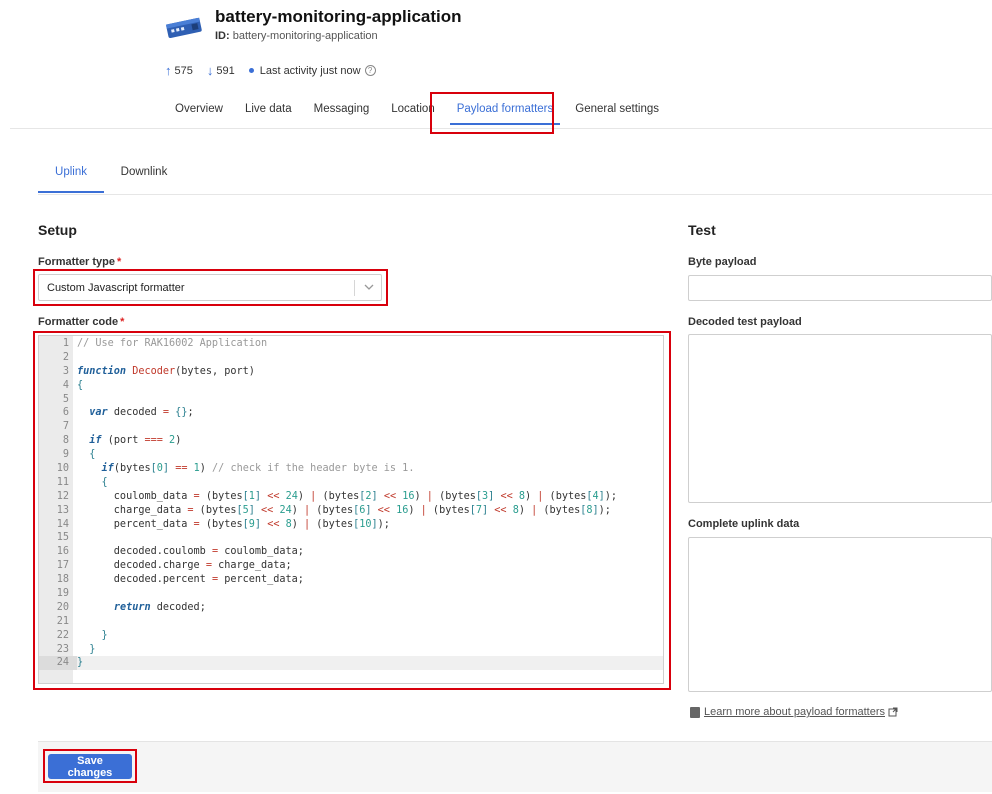  I want to click on line-number: 7, so click(65, 427).